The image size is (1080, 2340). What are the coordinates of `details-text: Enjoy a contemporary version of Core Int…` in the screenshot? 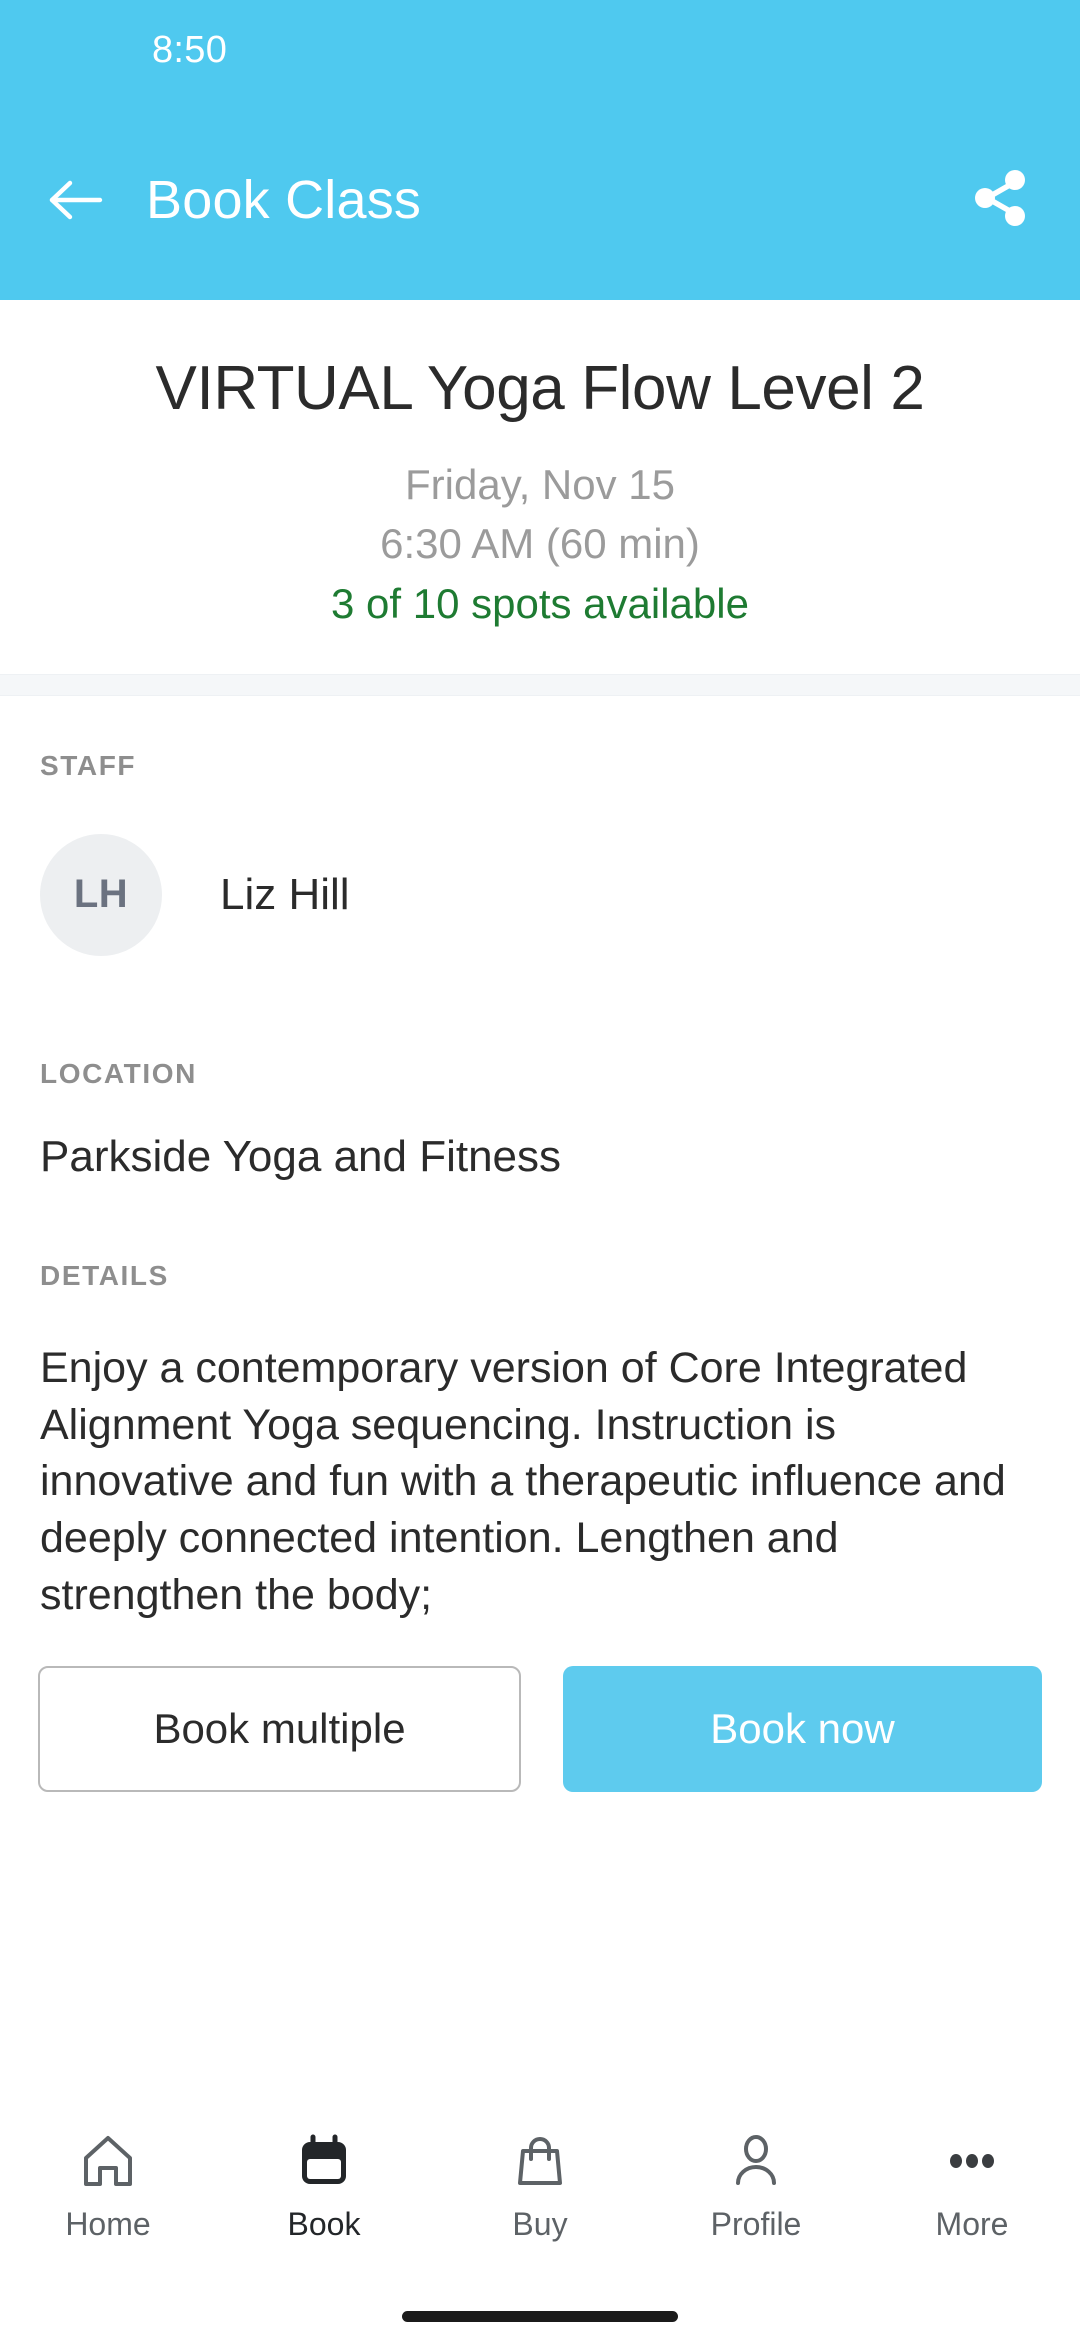 It's located at (523, 1481).